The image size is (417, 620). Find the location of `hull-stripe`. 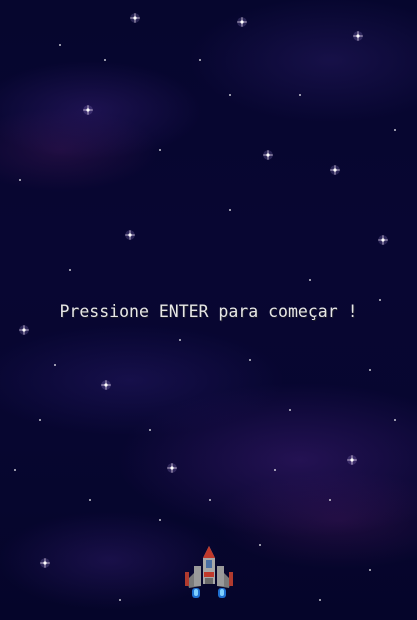

hull-stripe is located at coordinates (209, 574).